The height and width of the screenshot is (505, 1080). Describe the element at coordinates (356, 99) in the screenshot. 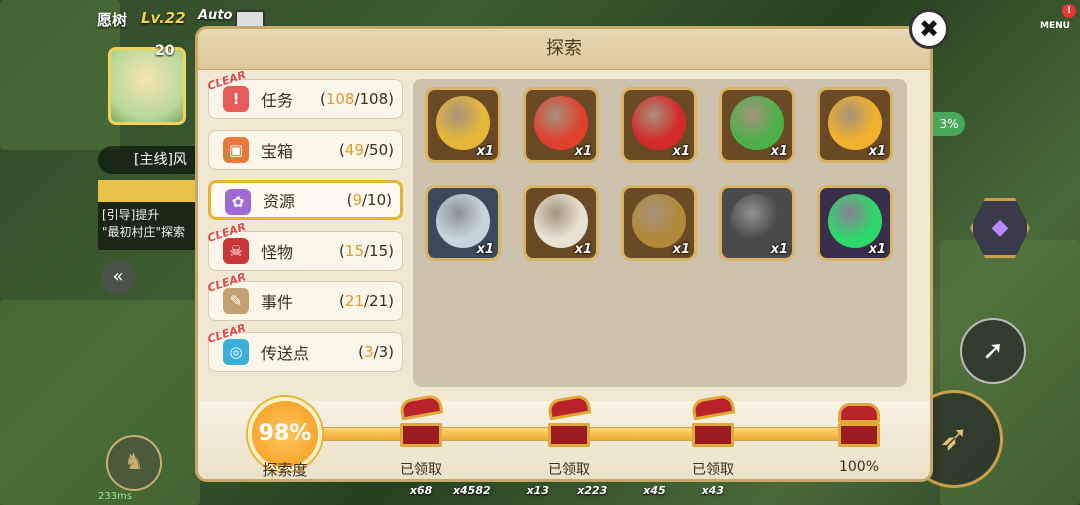

I see `category-count: (108/108)` at that location.